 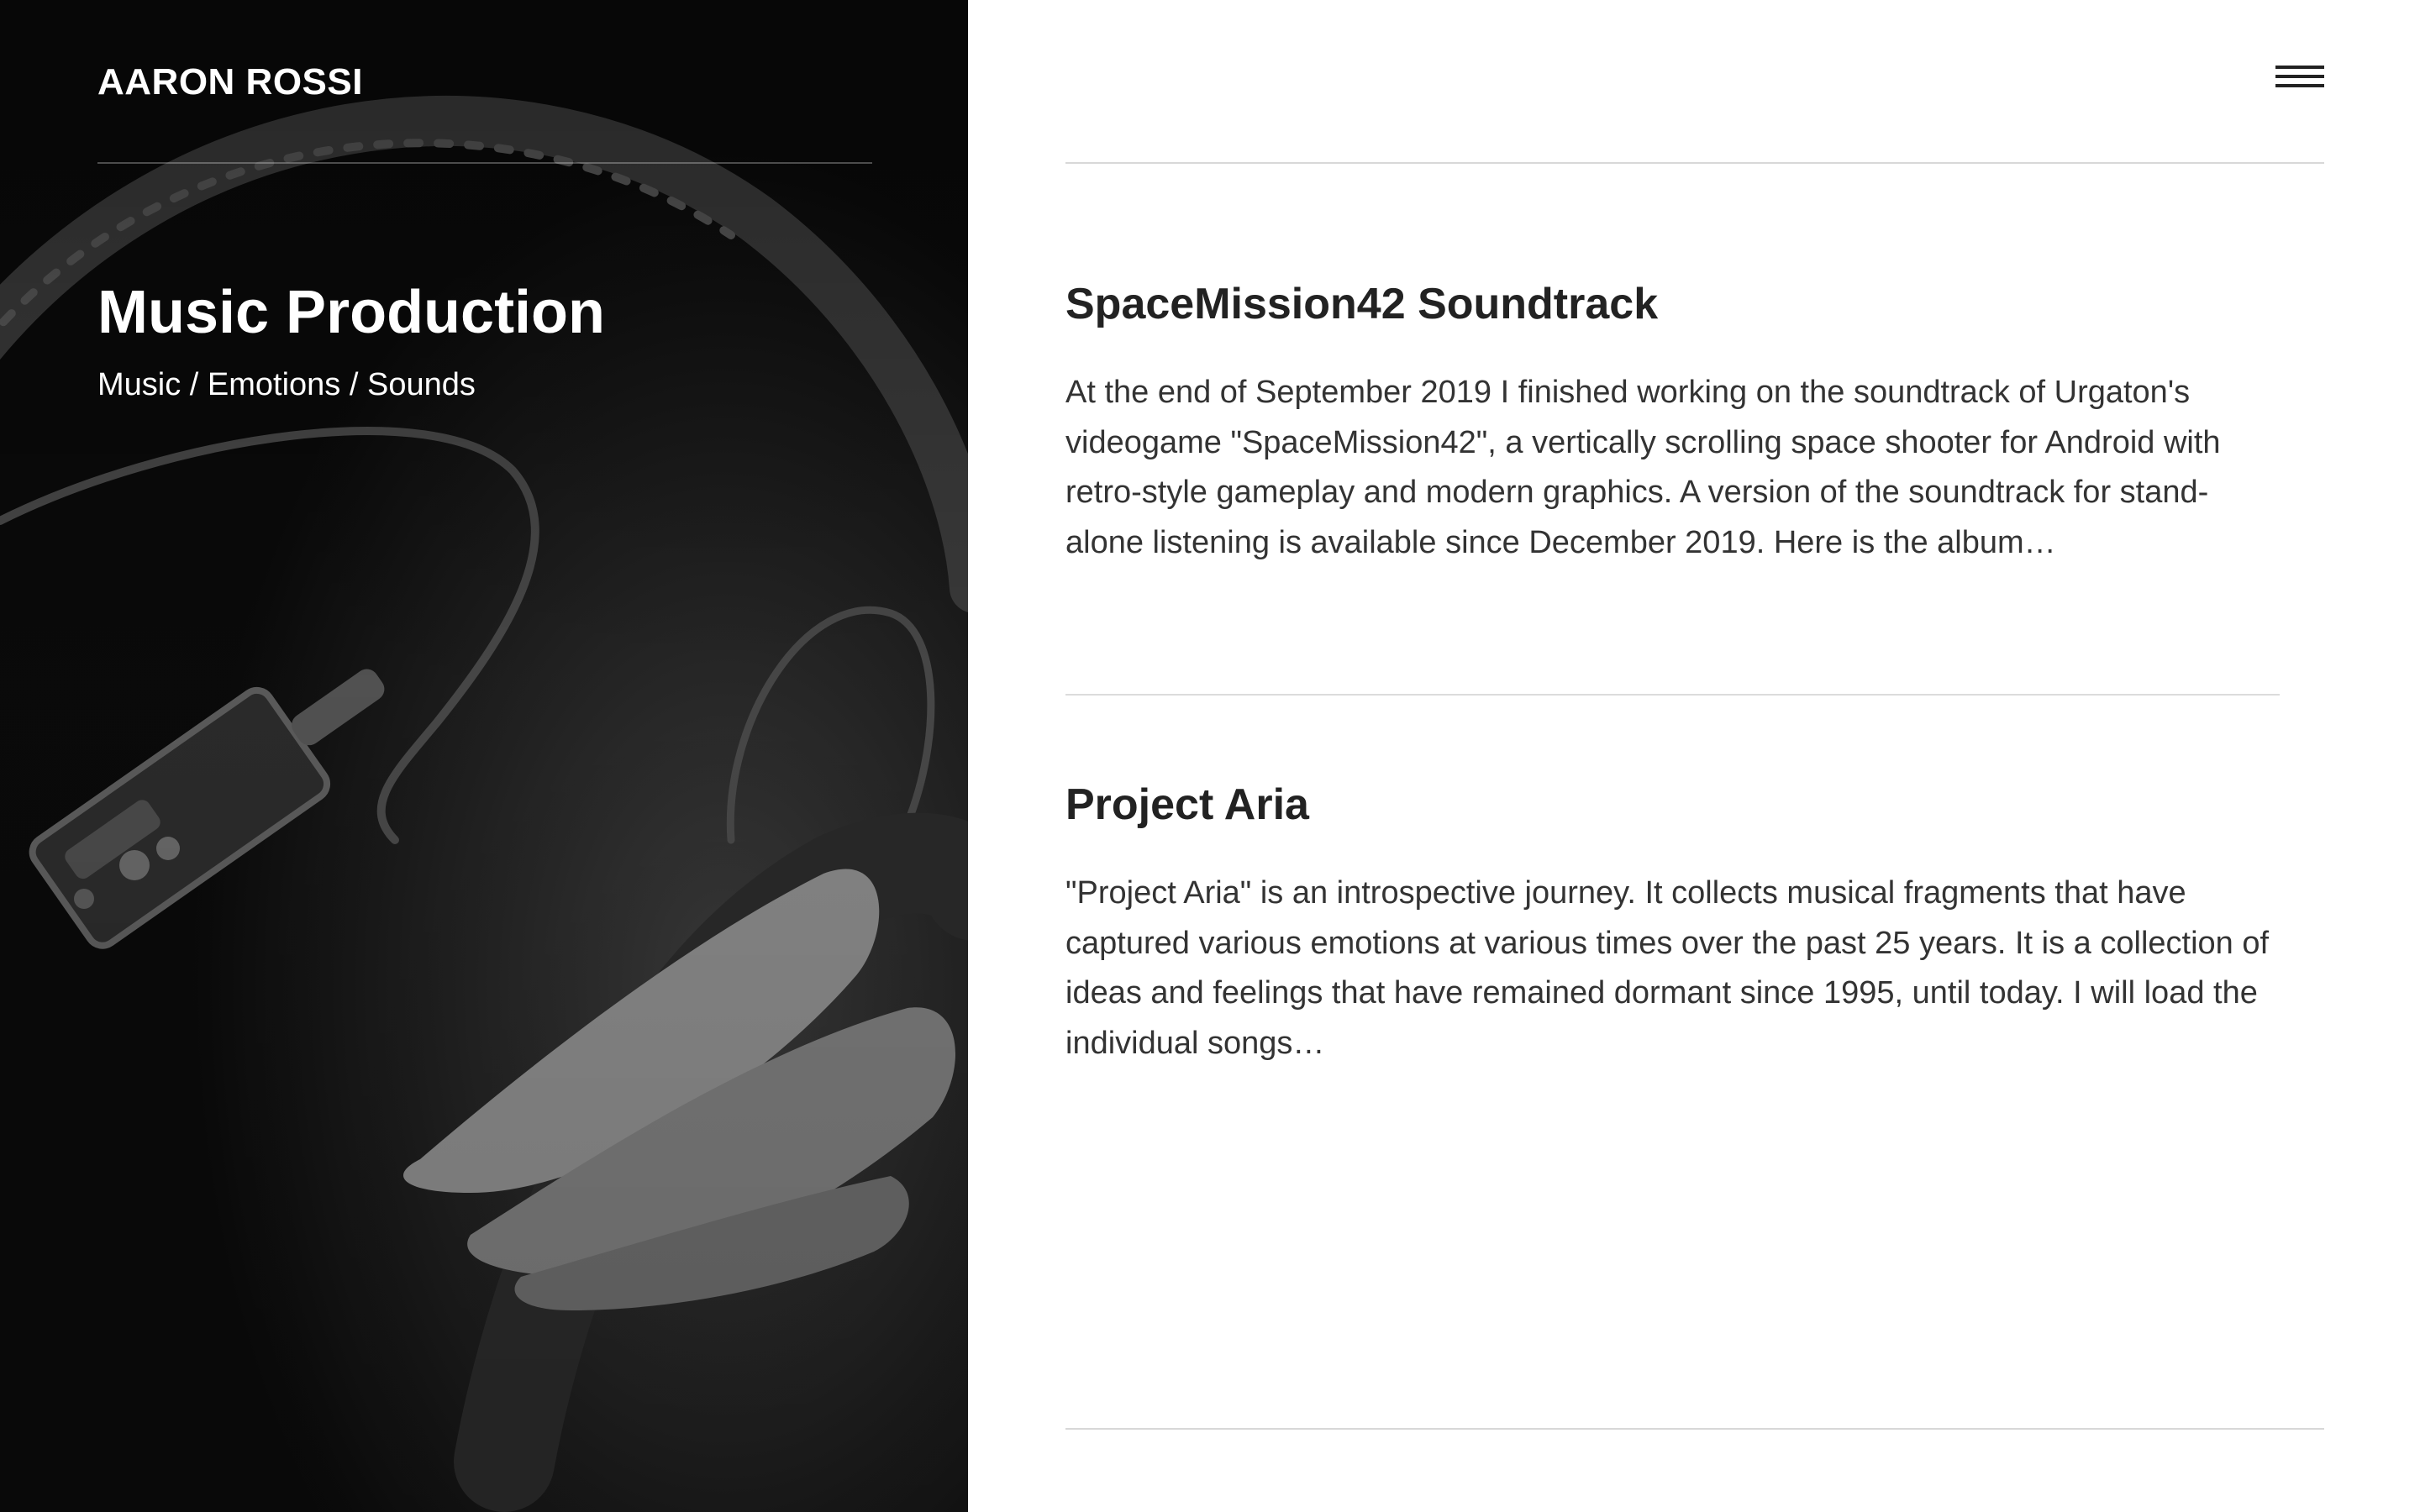 I want to click on post-title-link: SpaceMission42 Soundtrack, so click(x=1673, y=304).